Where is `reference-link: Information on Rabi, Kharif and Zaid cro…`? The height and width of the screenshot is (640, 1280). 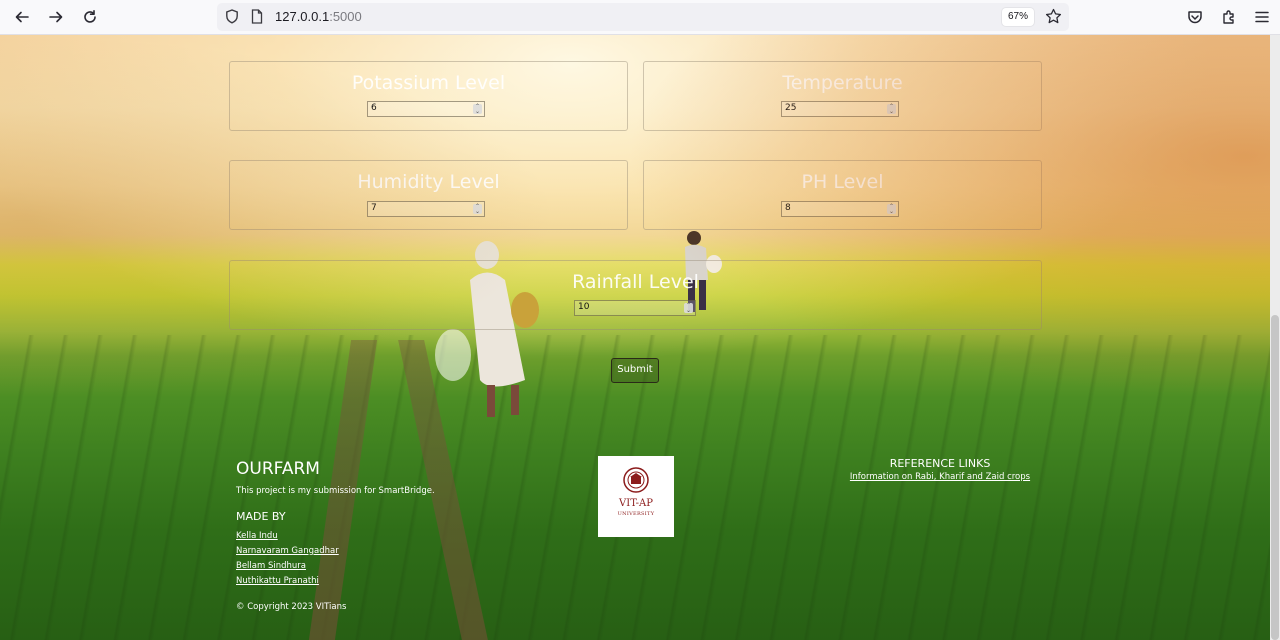 reference-link: Information on Rabi, Kharif and Zaid cro… is located at coordinates (940, 477).